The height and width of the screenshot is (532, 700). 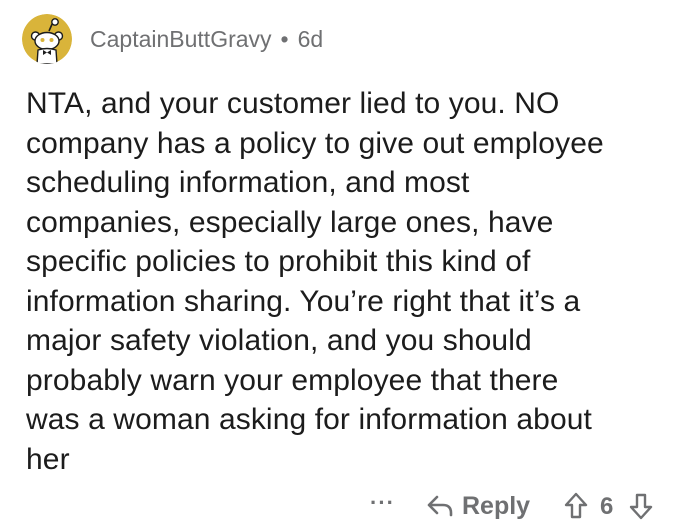 I want to click on comment-author: CaptainButtGravy, so click(x=181, y=39).